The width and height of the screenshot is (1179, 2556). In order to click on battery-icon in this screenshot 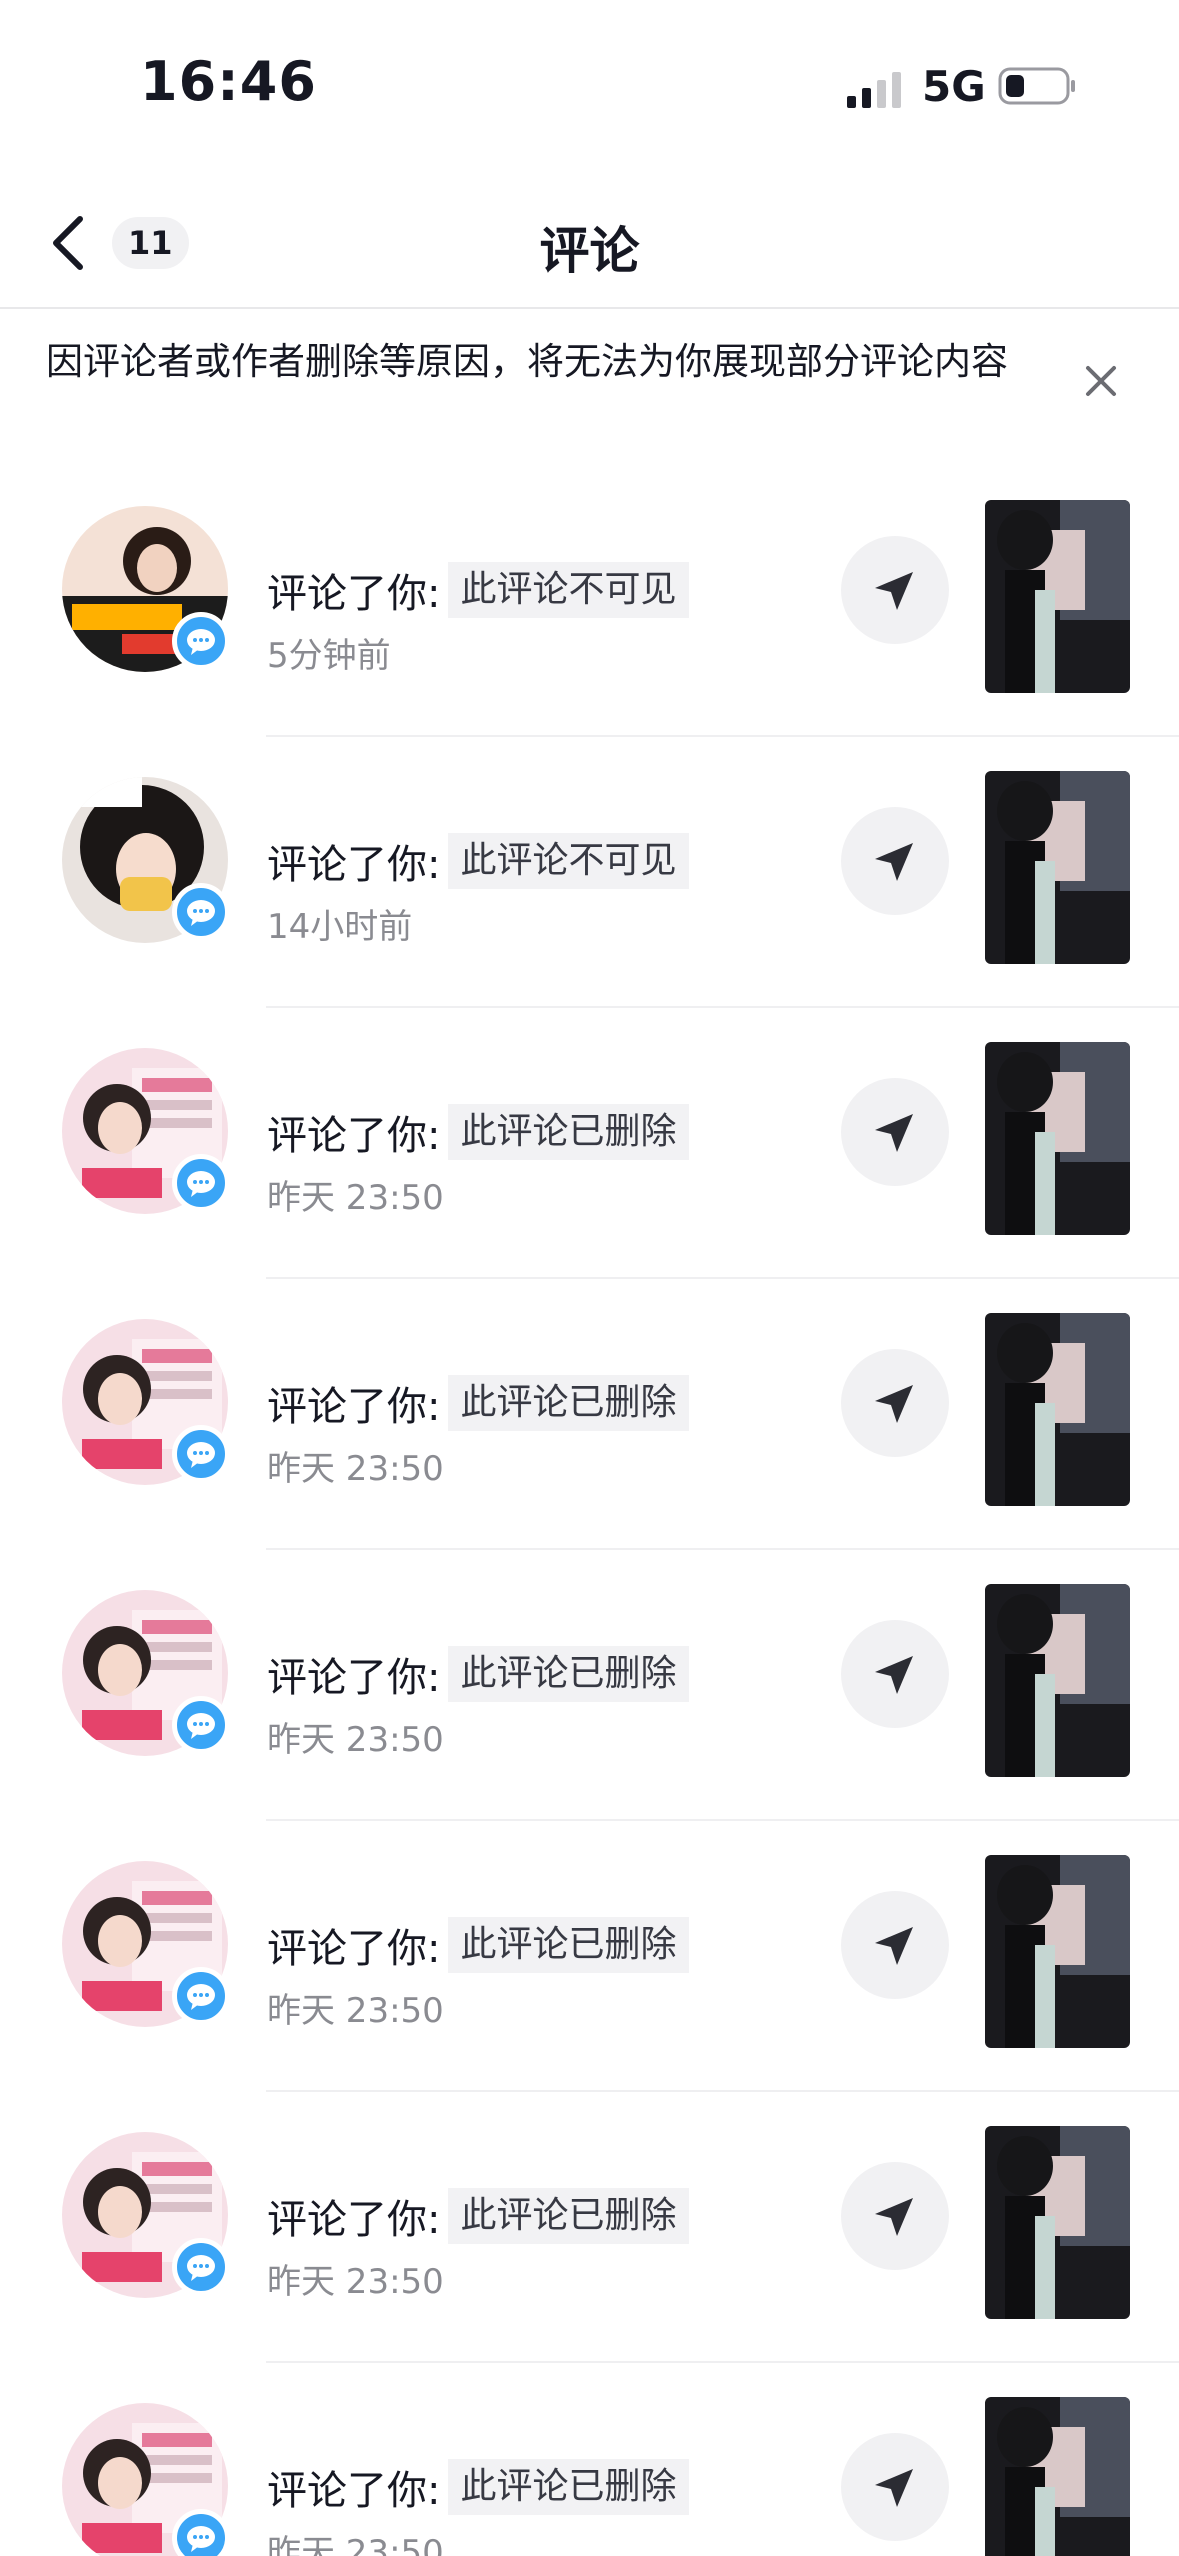, I will do `click(1036, 86)`.